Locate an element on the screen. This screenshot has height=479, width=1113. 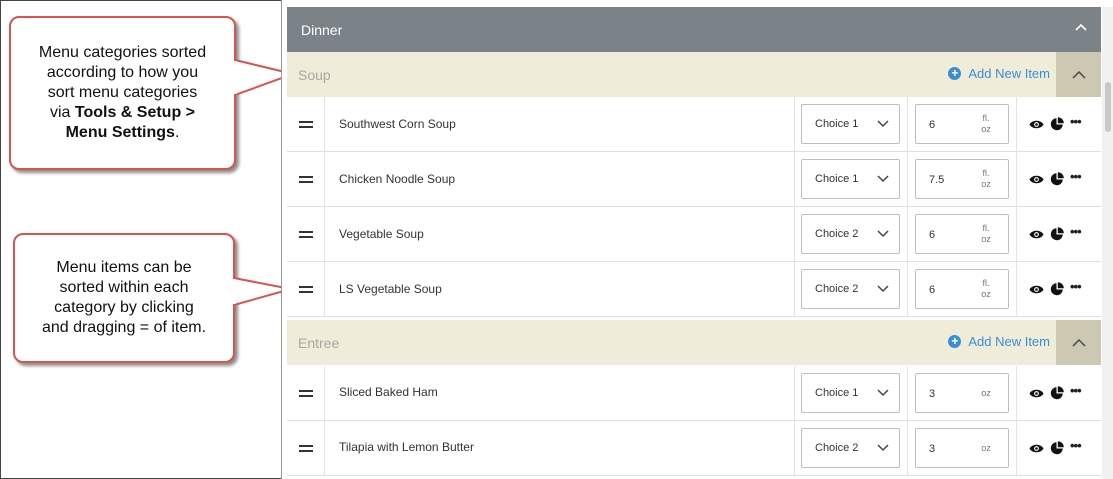
menu-item-name: Vegetable Soup is located at coordinates (381, 234).